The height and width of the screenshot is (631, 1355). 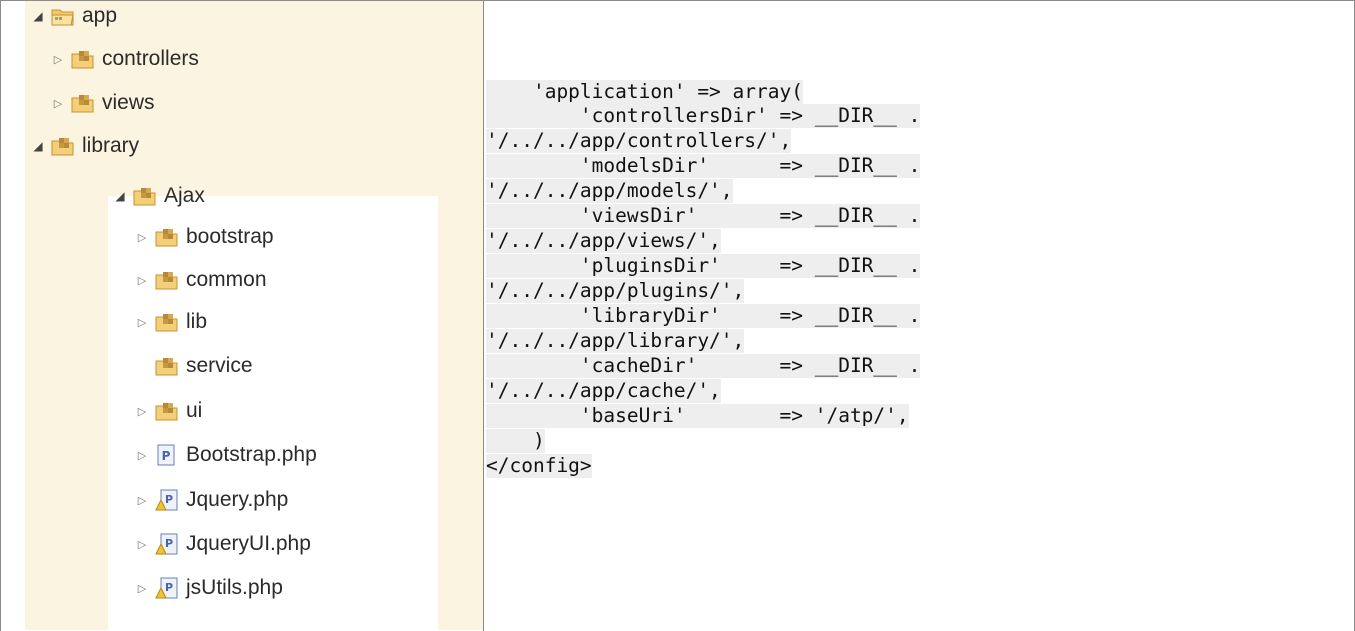 I want to click on tree-item-bootstrap: ▷ bootstrap, so click(x=204, y=237).